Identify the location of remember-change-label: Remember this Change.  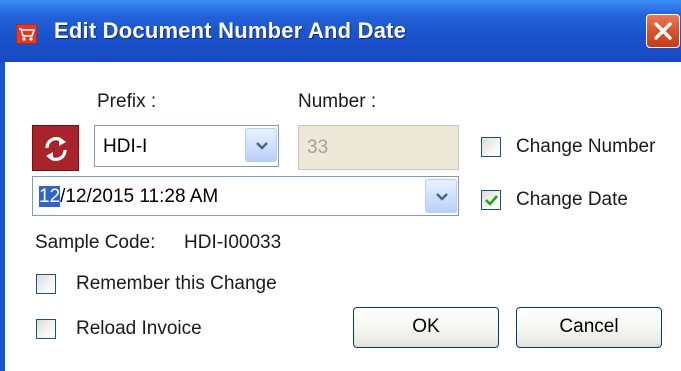
(176, 283).